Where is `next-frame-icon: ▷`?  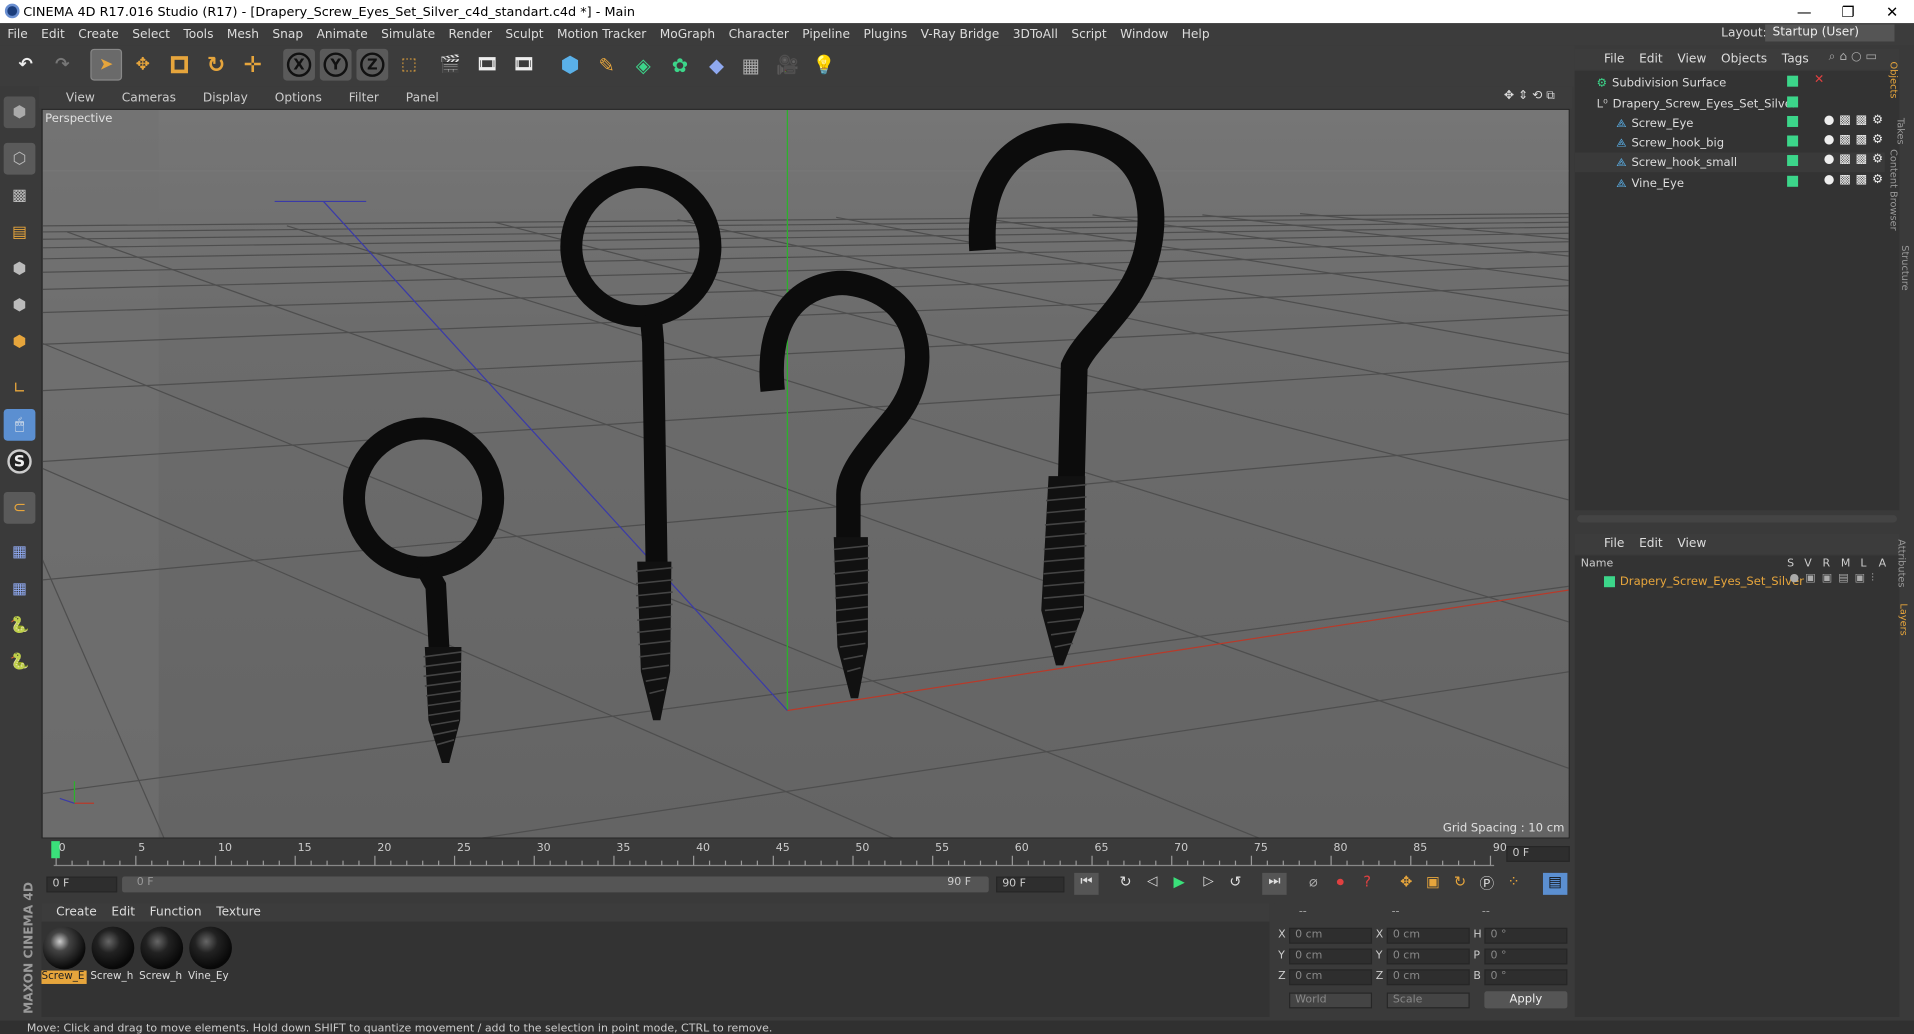
next-frame-icon: ▷ is located at coordinates (1208, 884).